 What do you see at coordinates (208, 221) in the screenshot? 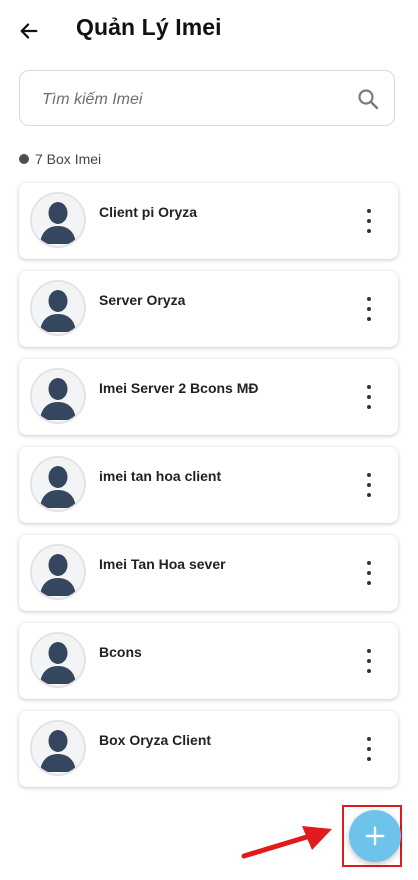
I see `imei-card: Client pi Oryza` at bounding box center [208, 221].